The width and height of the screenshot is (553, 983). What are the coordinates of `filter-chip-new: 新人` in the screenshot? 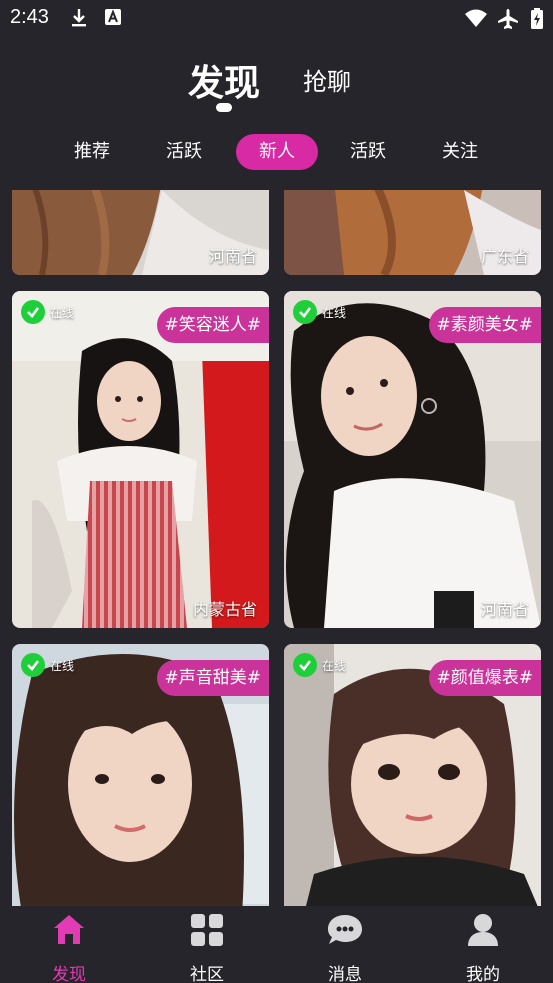 It's located at (277, 152).